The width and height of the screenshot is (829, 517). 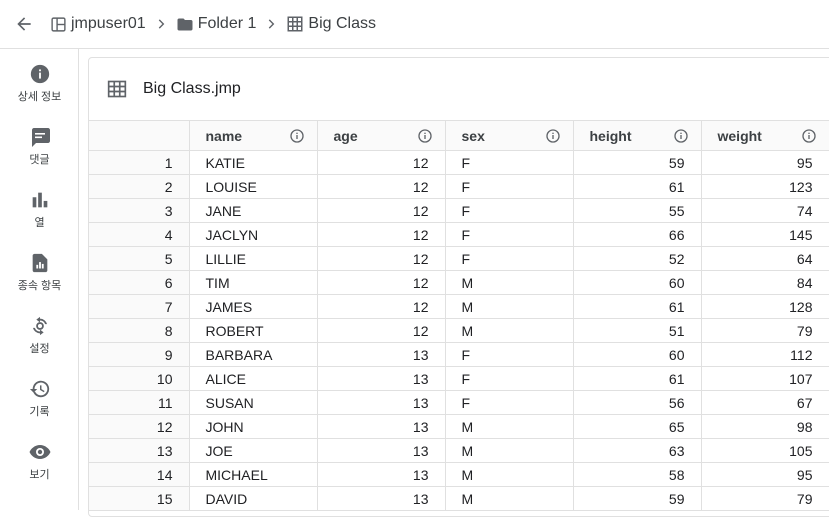 What do you see at coordinates (39, 82) in the screenshot?
I see `sidebar-item-details: 상세 정보` at bounding box center [39, 82].